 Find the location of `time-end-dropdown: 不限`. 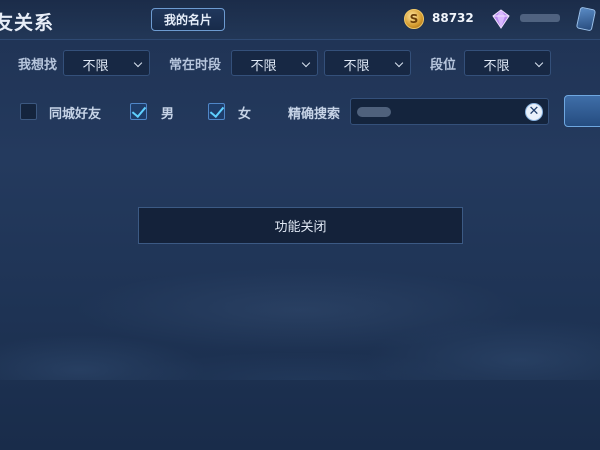

time-end-dropdown: 不限 is located at coordinates (367, 63).